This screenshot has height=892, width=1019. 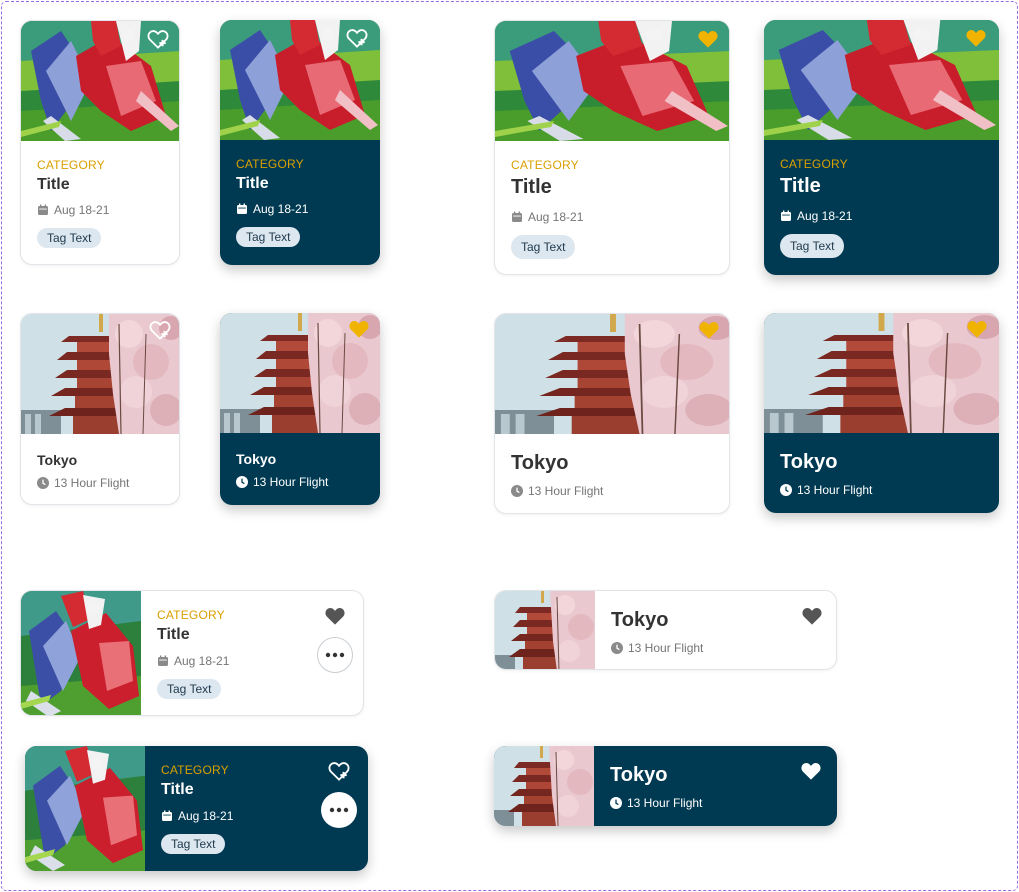 I want to click on destination-card-small-dark: Tokyo 13 Hour Flight, so click(x=300, y=409).